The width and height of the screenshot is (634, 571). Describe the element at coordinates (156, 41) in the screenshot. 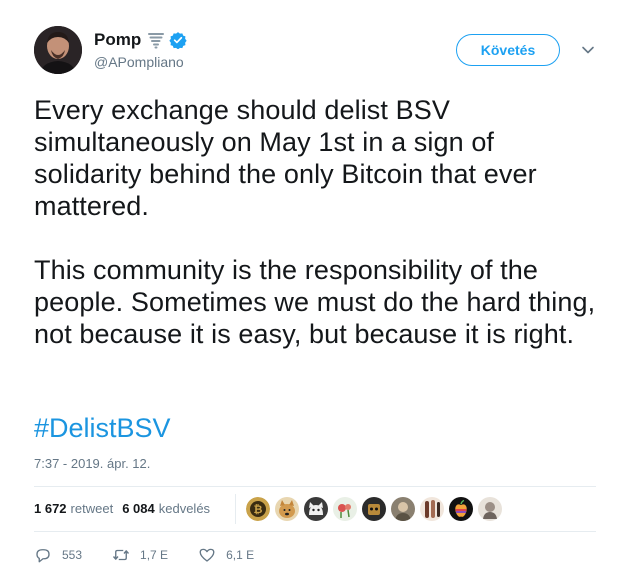

I see `tornado-icon` at that location.